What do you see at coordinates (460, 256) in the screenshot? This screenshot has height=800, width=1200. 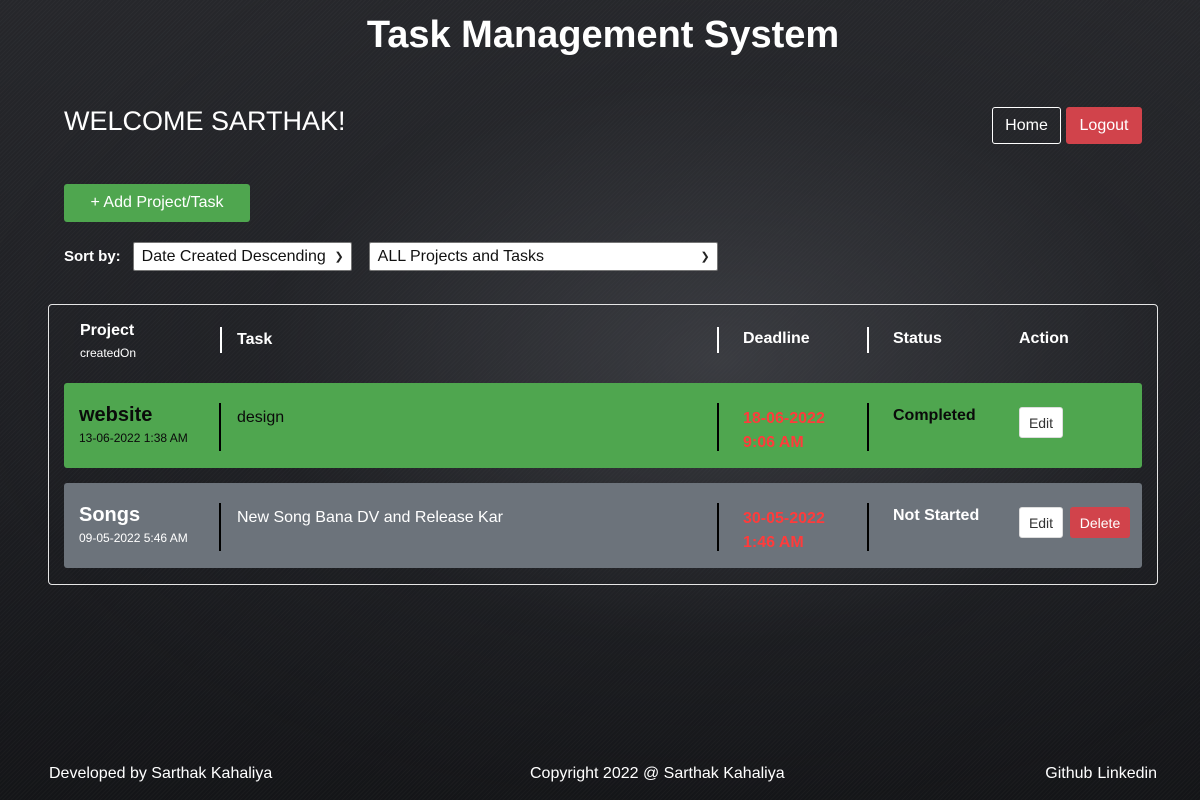 I see `filter-select-value: ALL Projects and Tasks` at bounding box center [460, 256].